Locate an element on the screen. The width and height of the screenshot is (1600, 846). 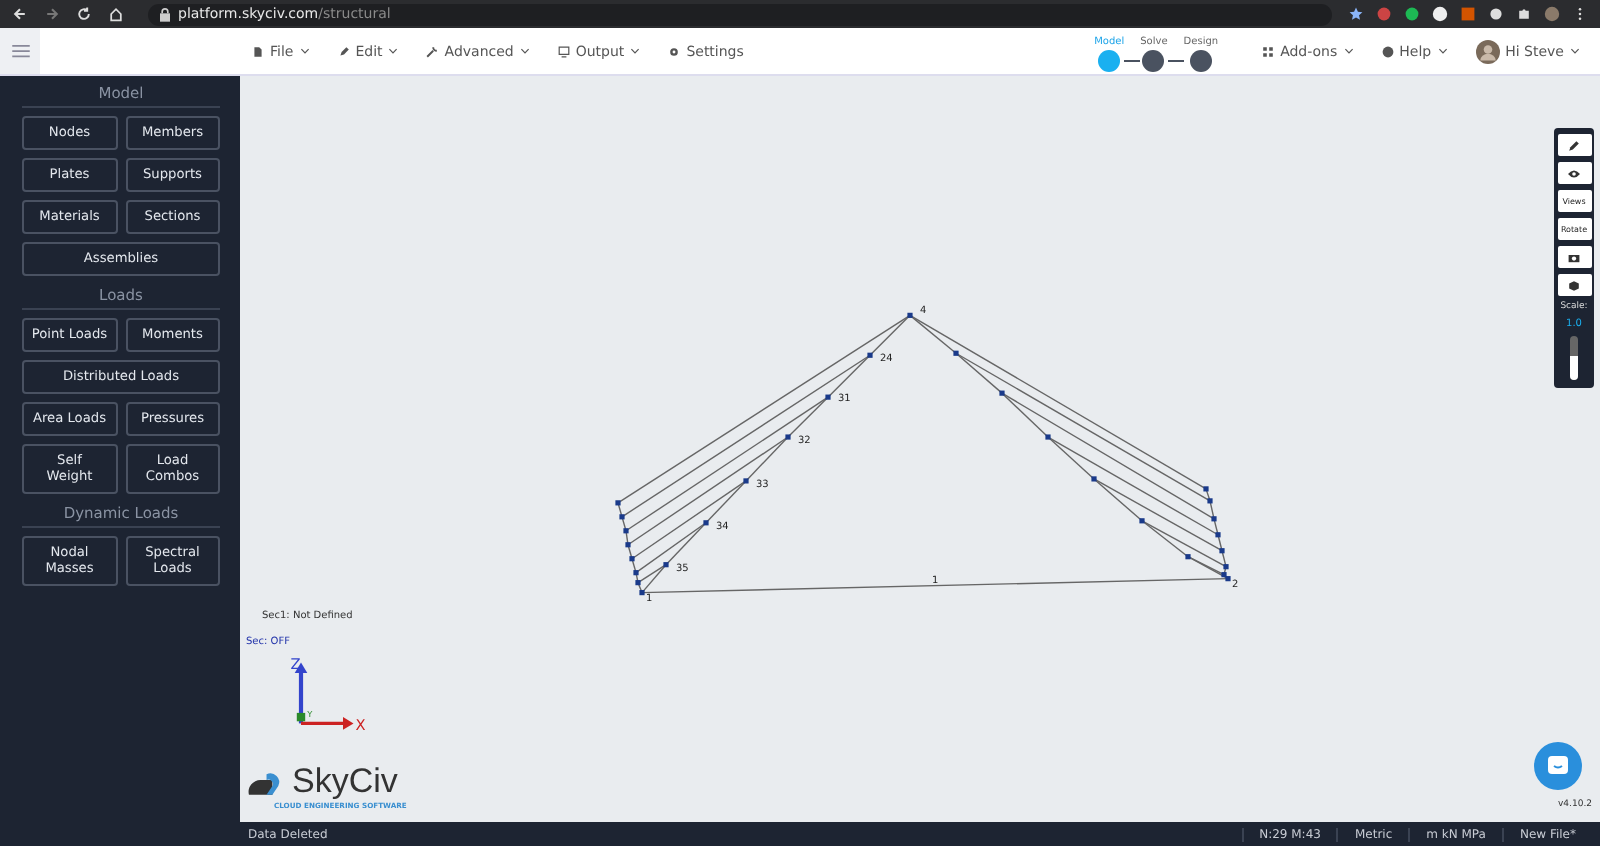
avatar-icon is located at coordinates (1487, 51).